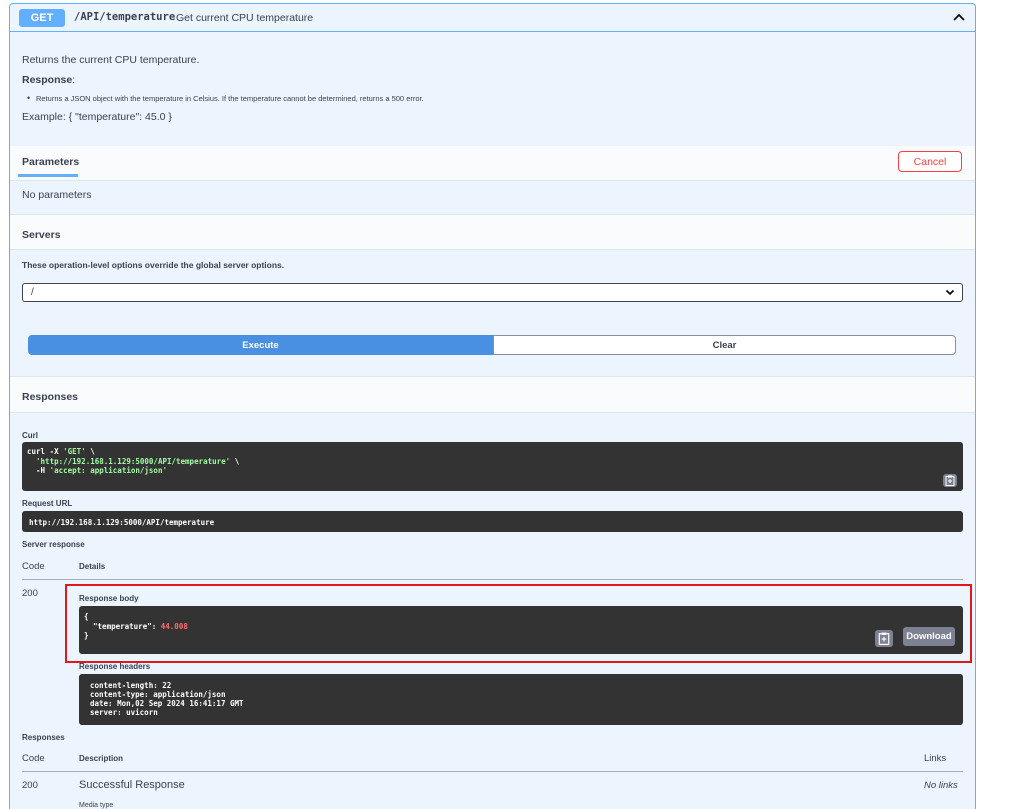  What do you see at coordinates (111, 60) in the screenshot?
I see `operation-description: Returns the current CPU temperature.` at bounding box center [111, 60].